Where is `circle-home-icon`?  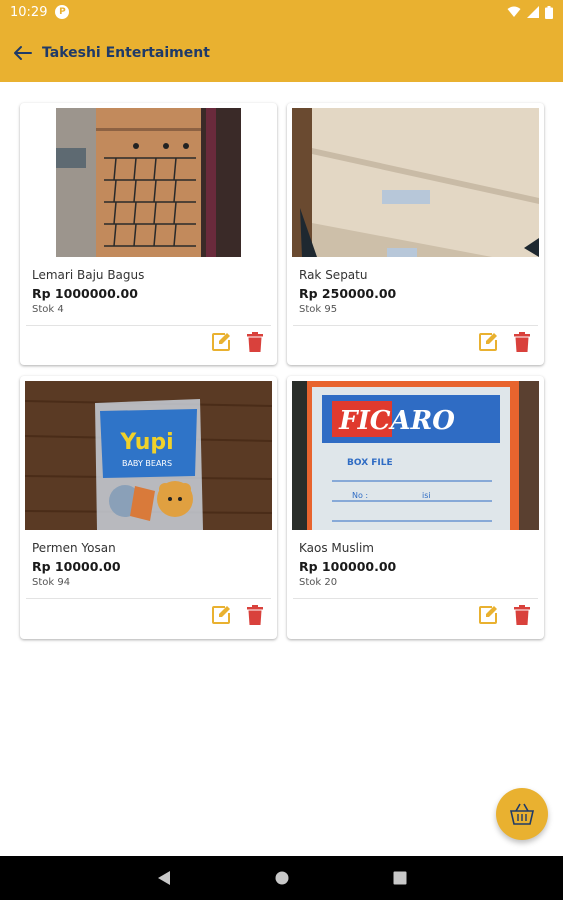 circle-home-icon is located at coordinates (281, 878).